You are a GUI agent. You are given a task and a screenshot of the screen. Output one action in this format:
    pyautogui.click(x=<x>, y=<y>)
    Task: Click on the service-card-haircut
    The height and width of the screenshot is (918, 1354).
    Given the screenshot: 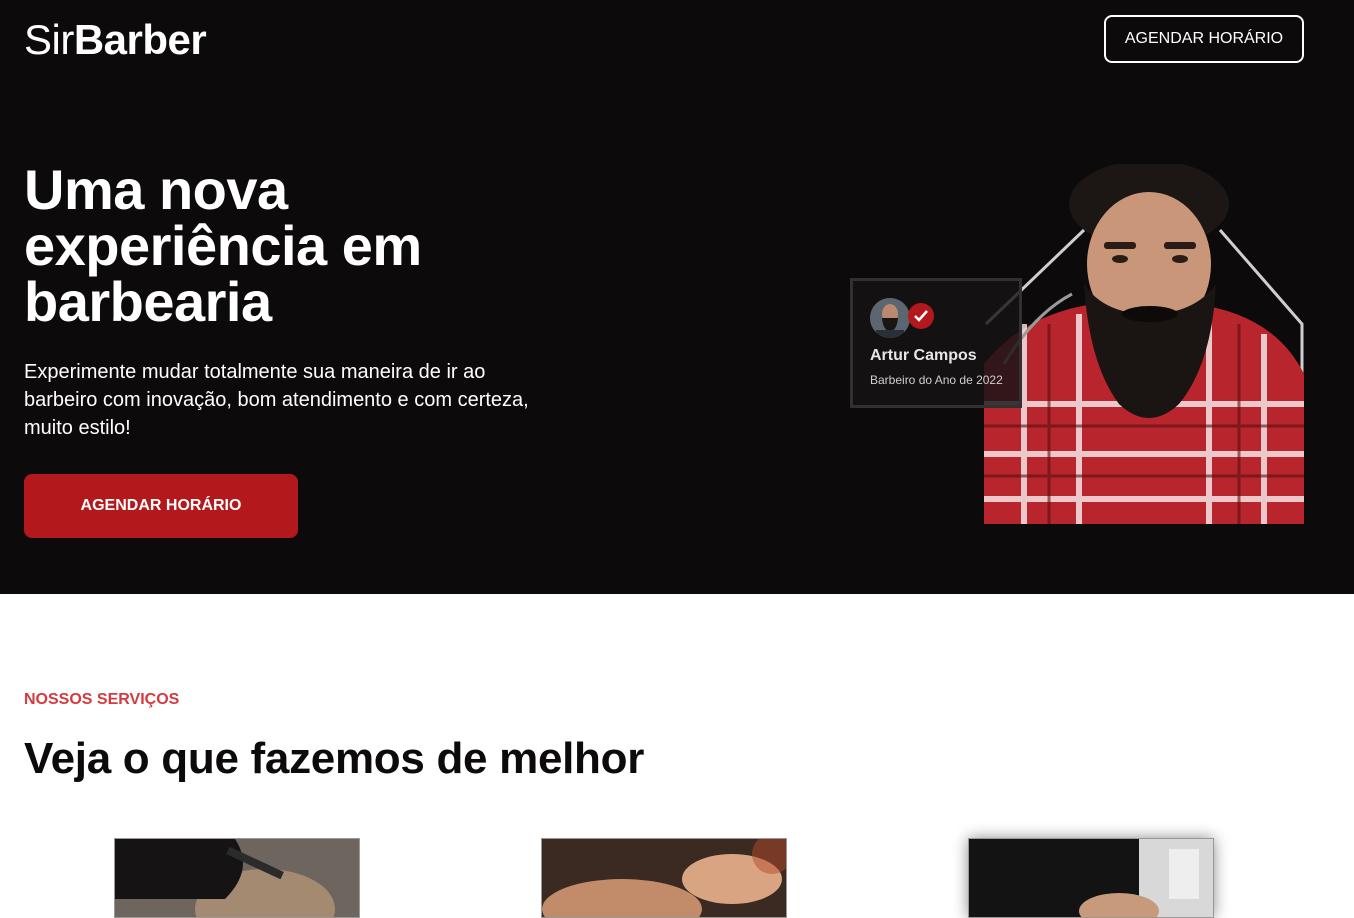 What is the action you would take?
    pyautogui.click(x=237, y=878)
    